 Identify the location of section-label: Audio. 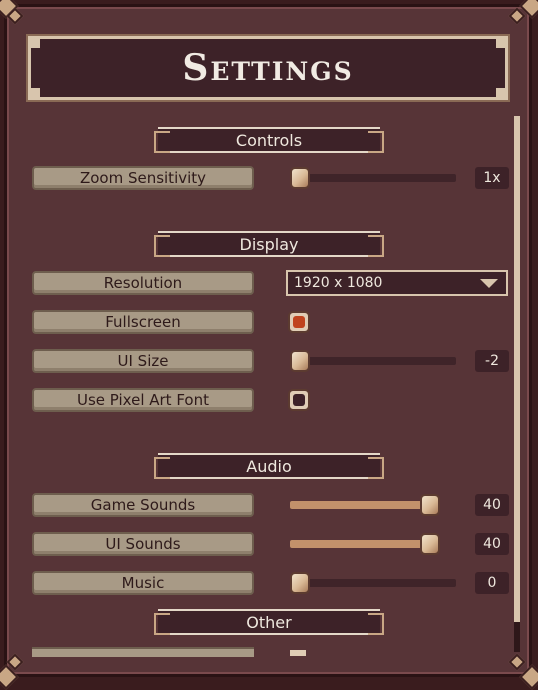
(269, 466).